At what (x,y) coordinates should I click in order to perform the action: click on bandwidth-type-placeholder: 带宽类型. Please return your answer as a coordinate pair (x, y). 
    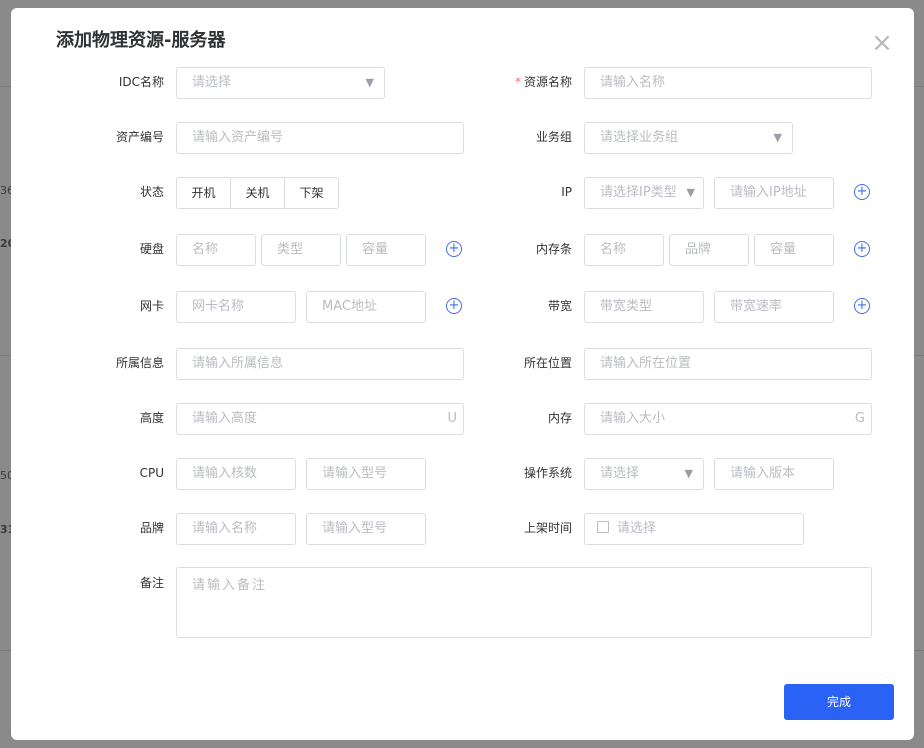
    Looking at the image, I should click on (626, 306).